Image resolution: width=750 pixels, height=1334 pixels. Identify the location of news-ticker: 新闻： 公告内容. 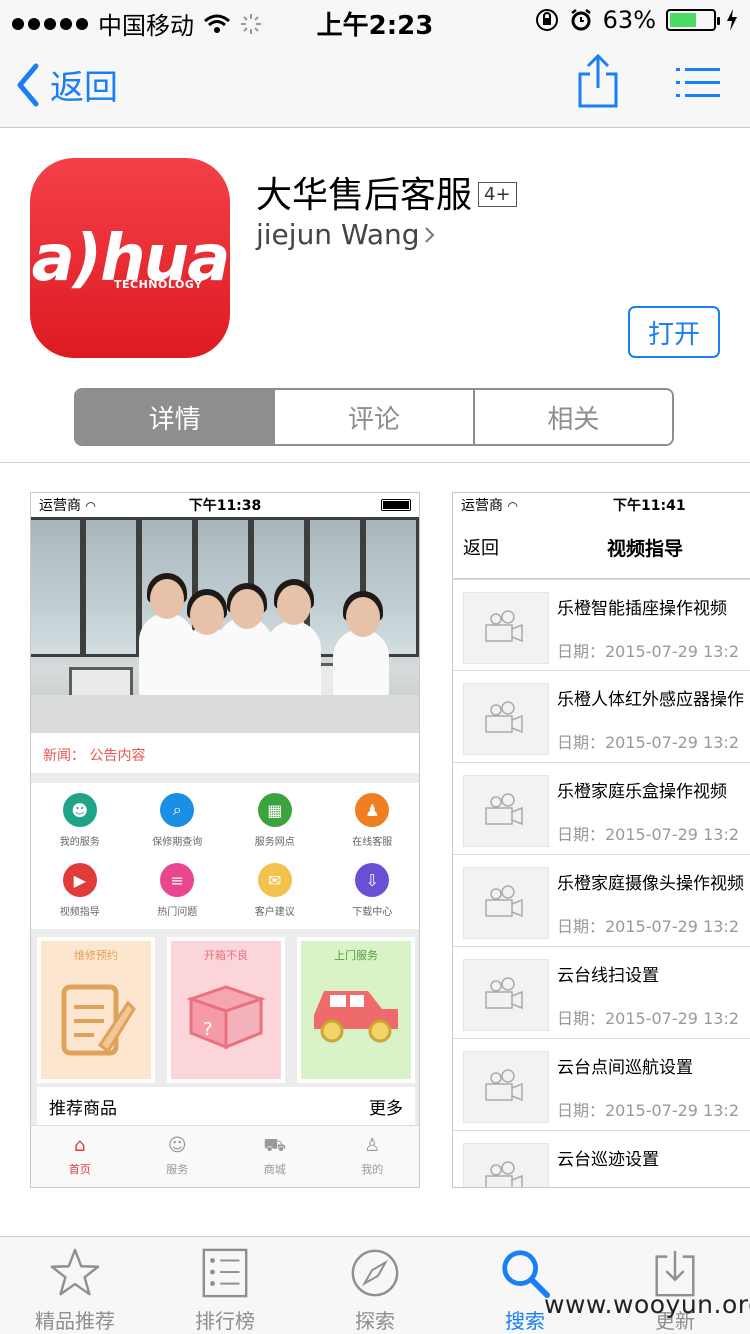
(225, 753).